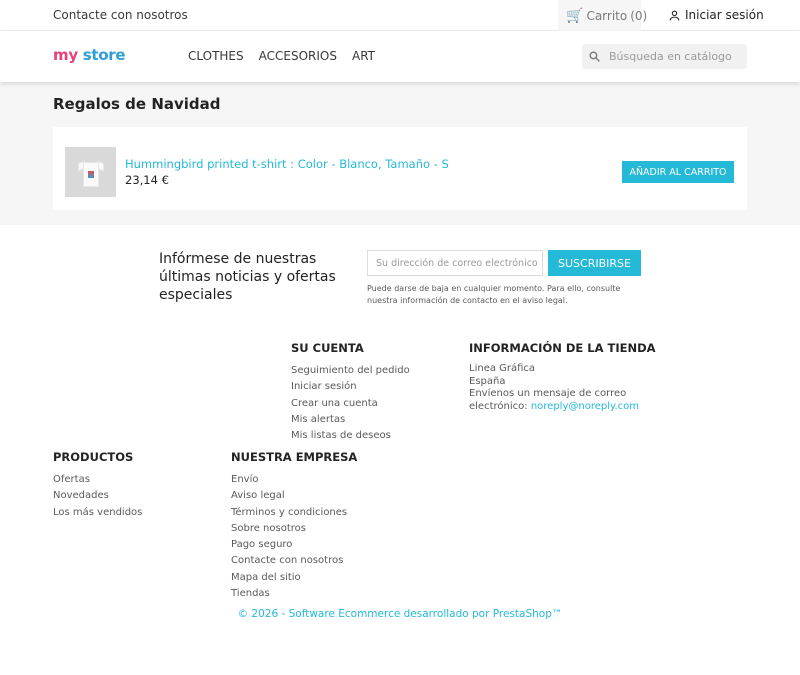 The height and width of the screenshot is (675, 800). I want to click on products-link-new: Novedades, so click(97, 496).